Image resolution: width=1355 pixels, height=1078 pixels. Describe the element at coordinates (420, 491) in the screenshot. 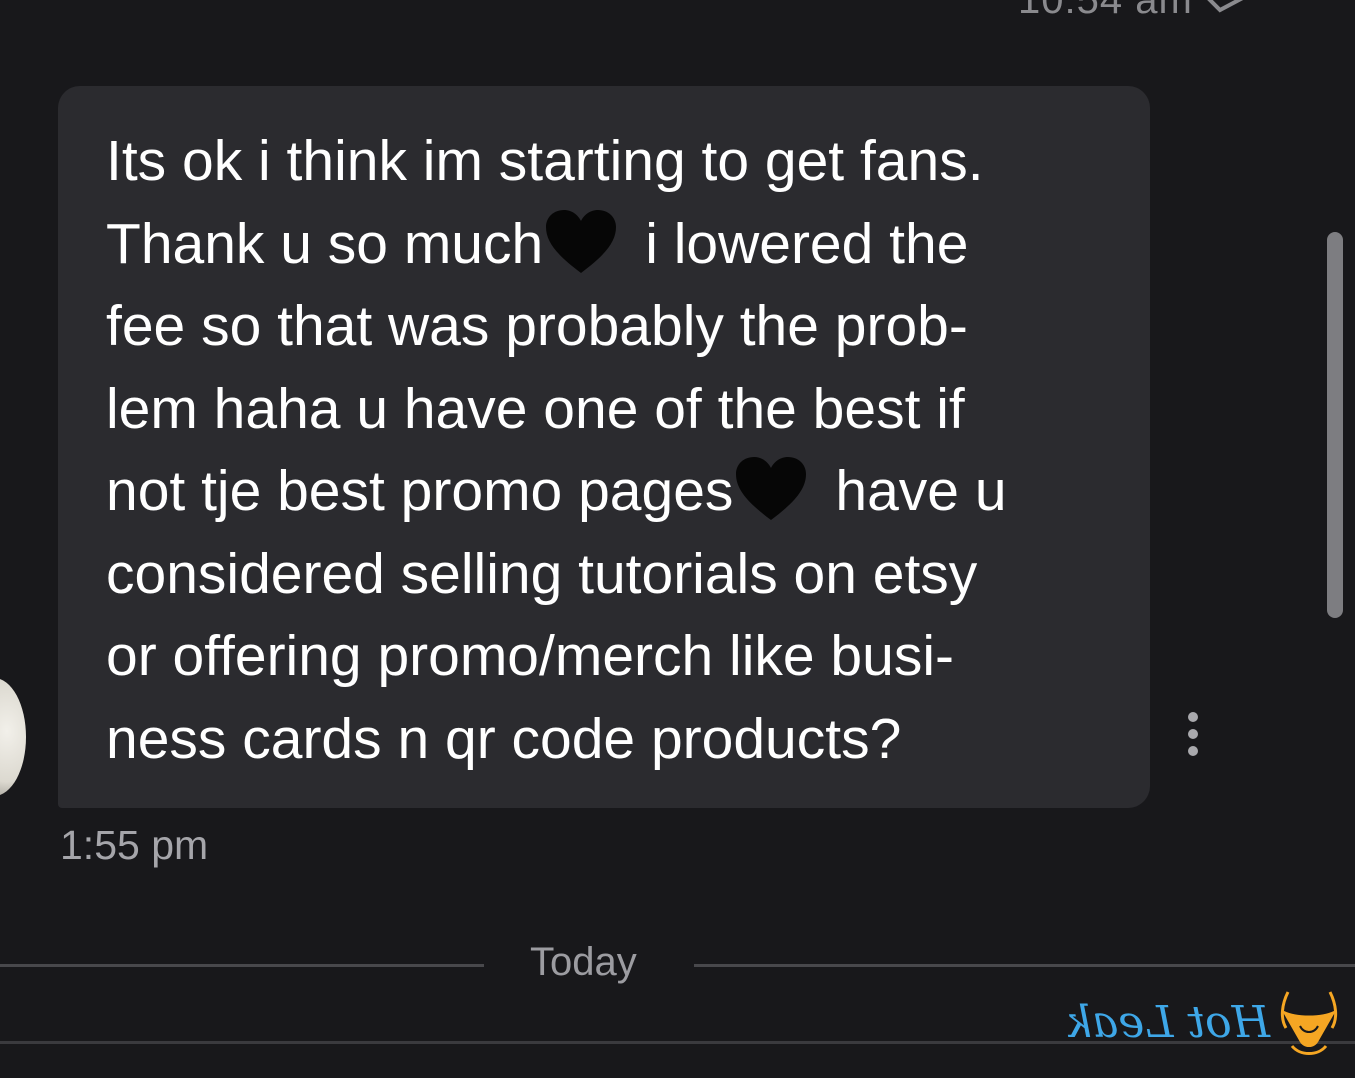

I see `message-text: not tje best promo pages` at that location.